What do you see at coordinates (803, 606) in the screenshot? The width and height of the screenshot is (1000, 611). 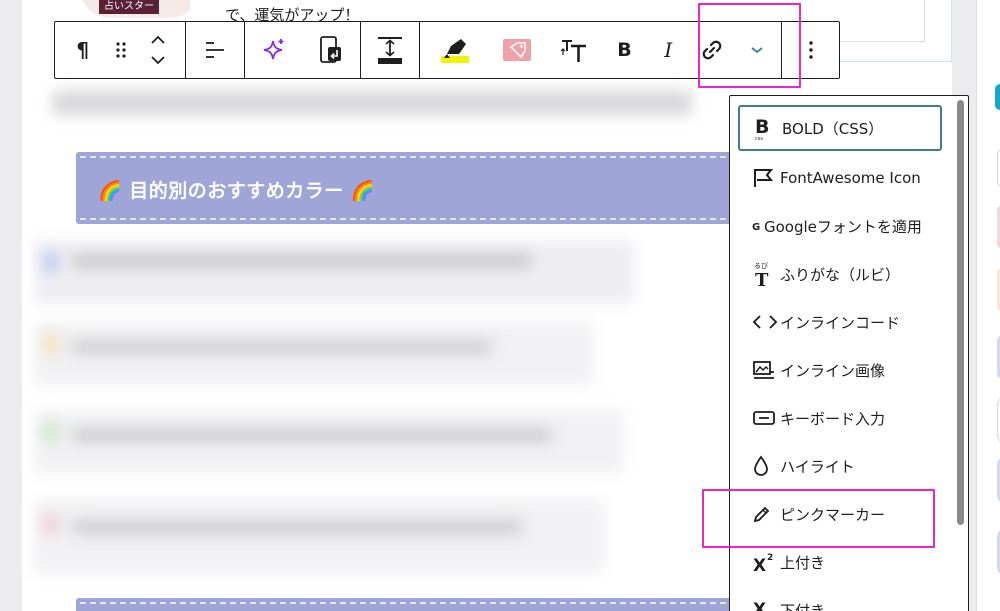 I see `menu-item-label: 下付き` at bounding box center [803, 606].